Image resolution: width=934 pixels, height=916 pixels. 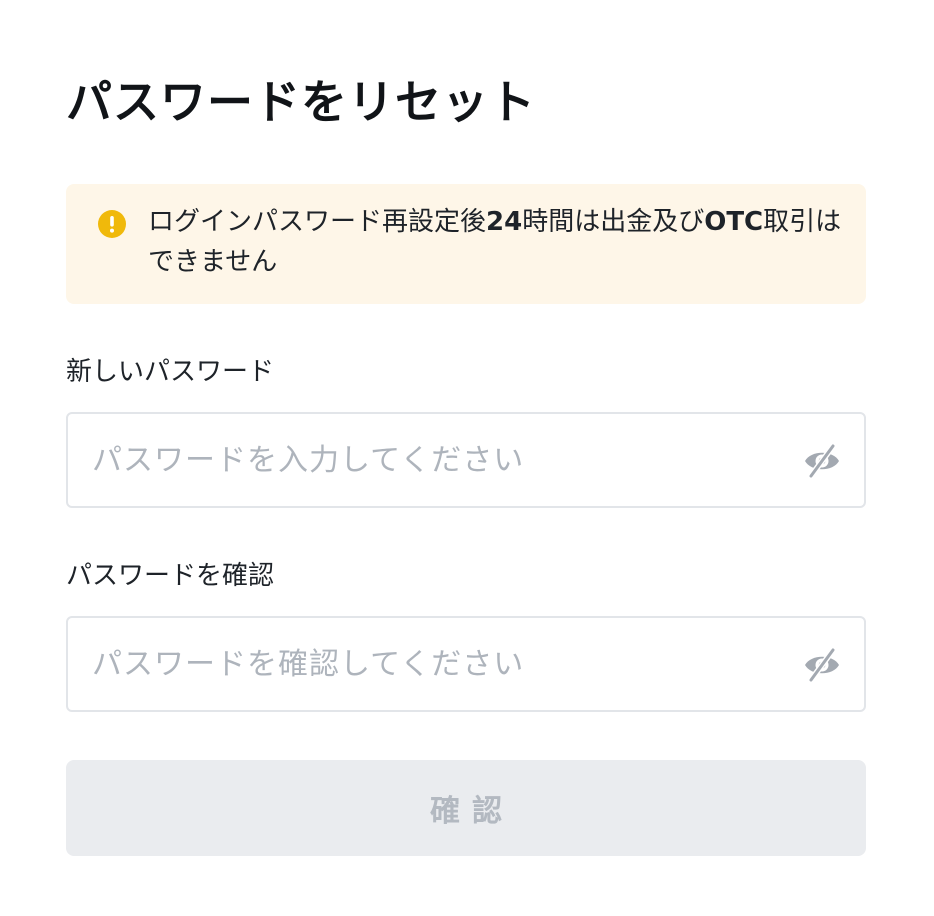 I want to click on notice-text-otc: OTC, so click(x=734, y=222).